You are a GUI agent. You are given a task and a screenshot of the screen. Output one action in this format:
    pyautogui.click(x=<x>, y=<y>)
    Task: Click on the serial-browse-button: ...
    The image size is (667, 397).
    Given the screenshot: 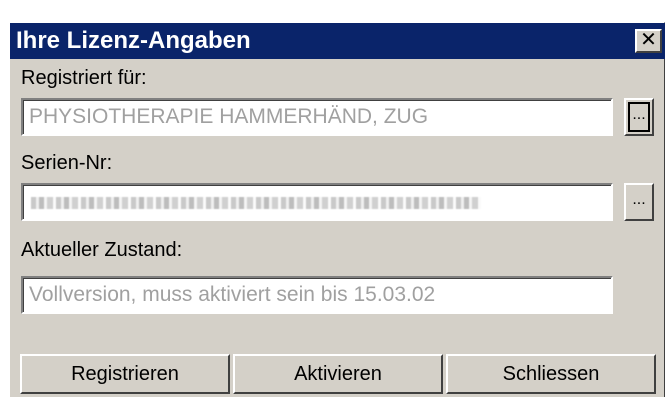 What is the action you would take?
    pyautogui.click(x=639, y=202)
    